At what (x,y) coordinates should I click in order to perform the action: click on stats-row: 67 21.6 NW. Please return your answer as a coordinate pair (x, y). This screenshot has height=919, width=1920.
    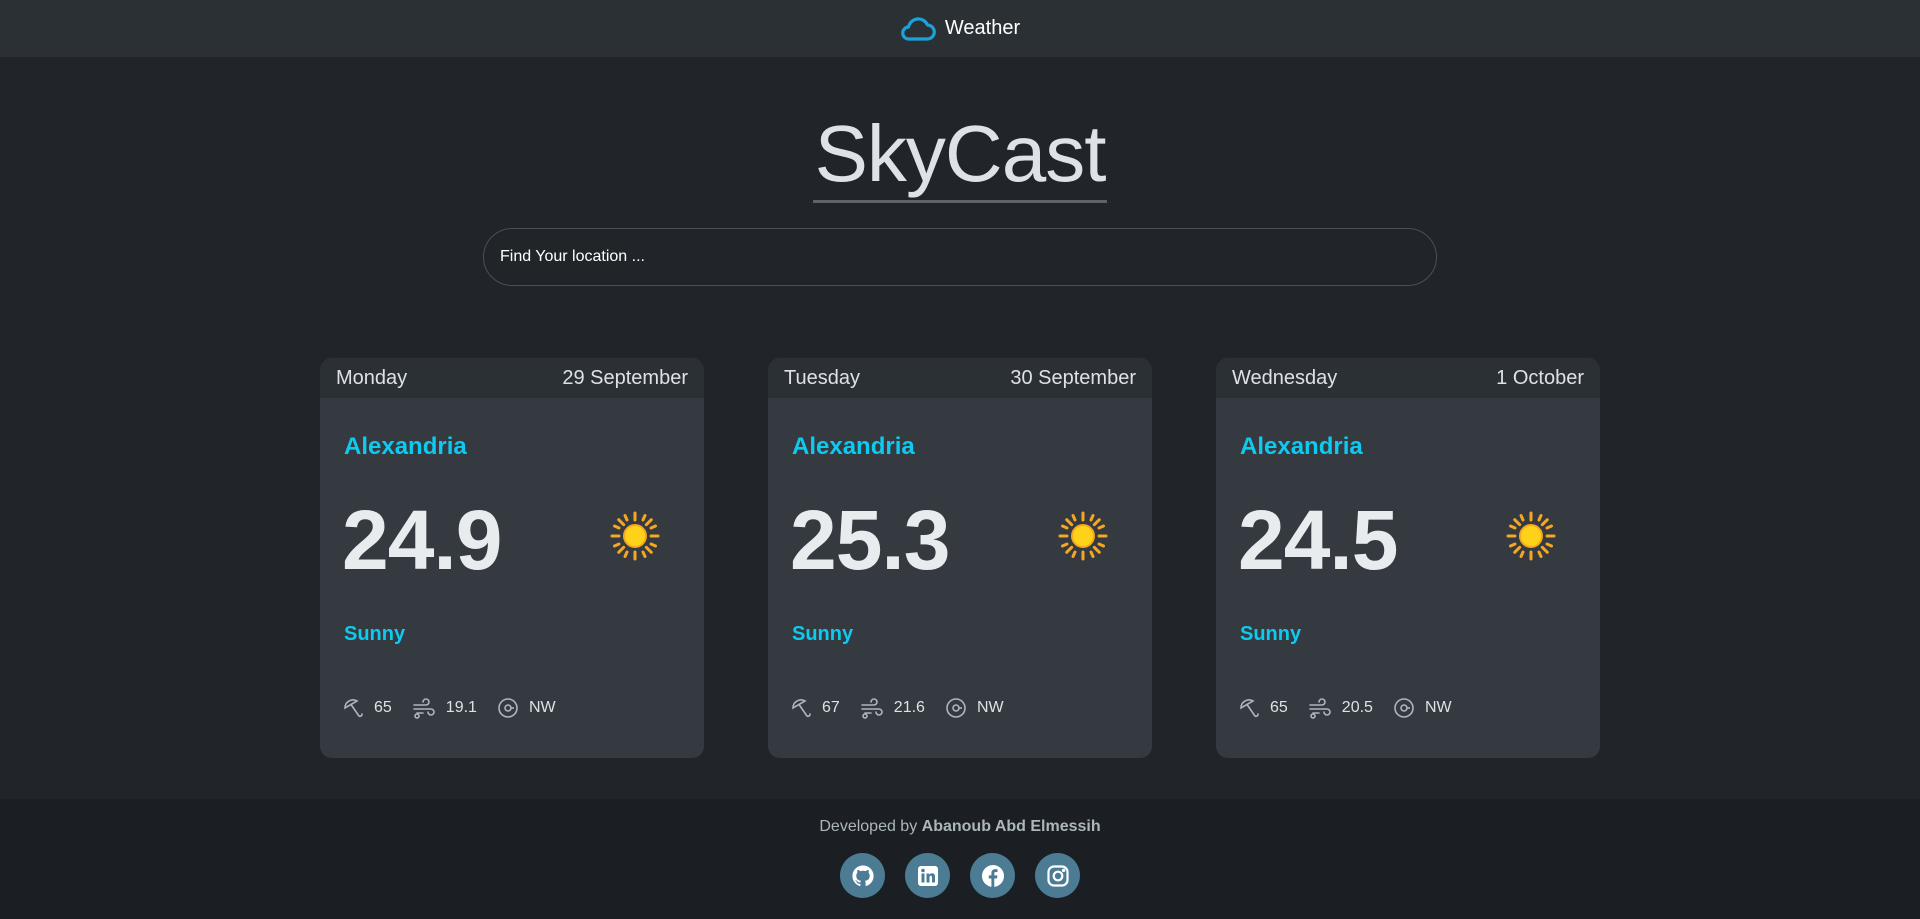
    Looking at the image, I should click on (907, 708).